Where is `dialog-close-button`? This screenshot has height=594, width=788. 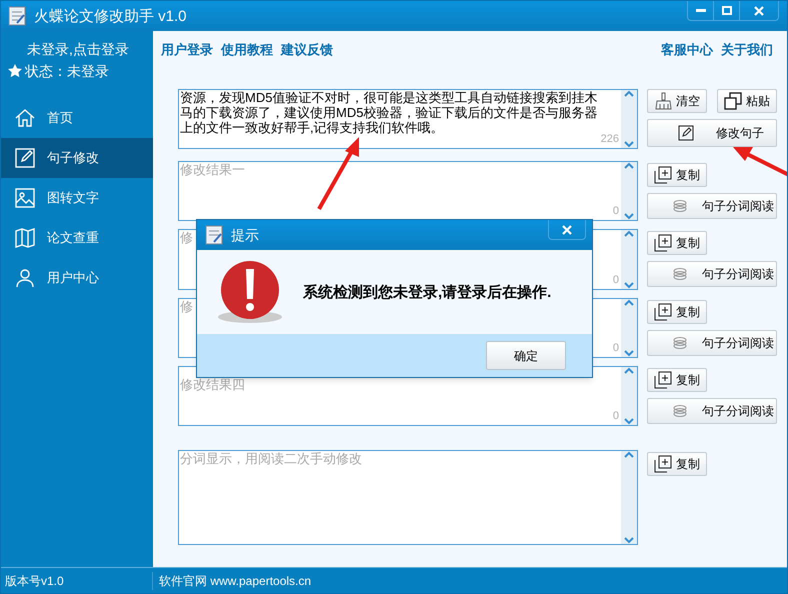
dialog-close-button is located at coordinates (567, 230).